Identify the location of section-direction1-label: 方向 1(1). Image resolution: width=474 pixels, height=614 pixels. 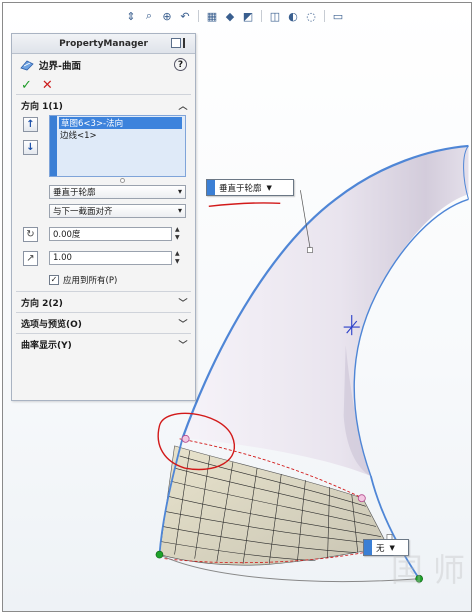
(42, 106).